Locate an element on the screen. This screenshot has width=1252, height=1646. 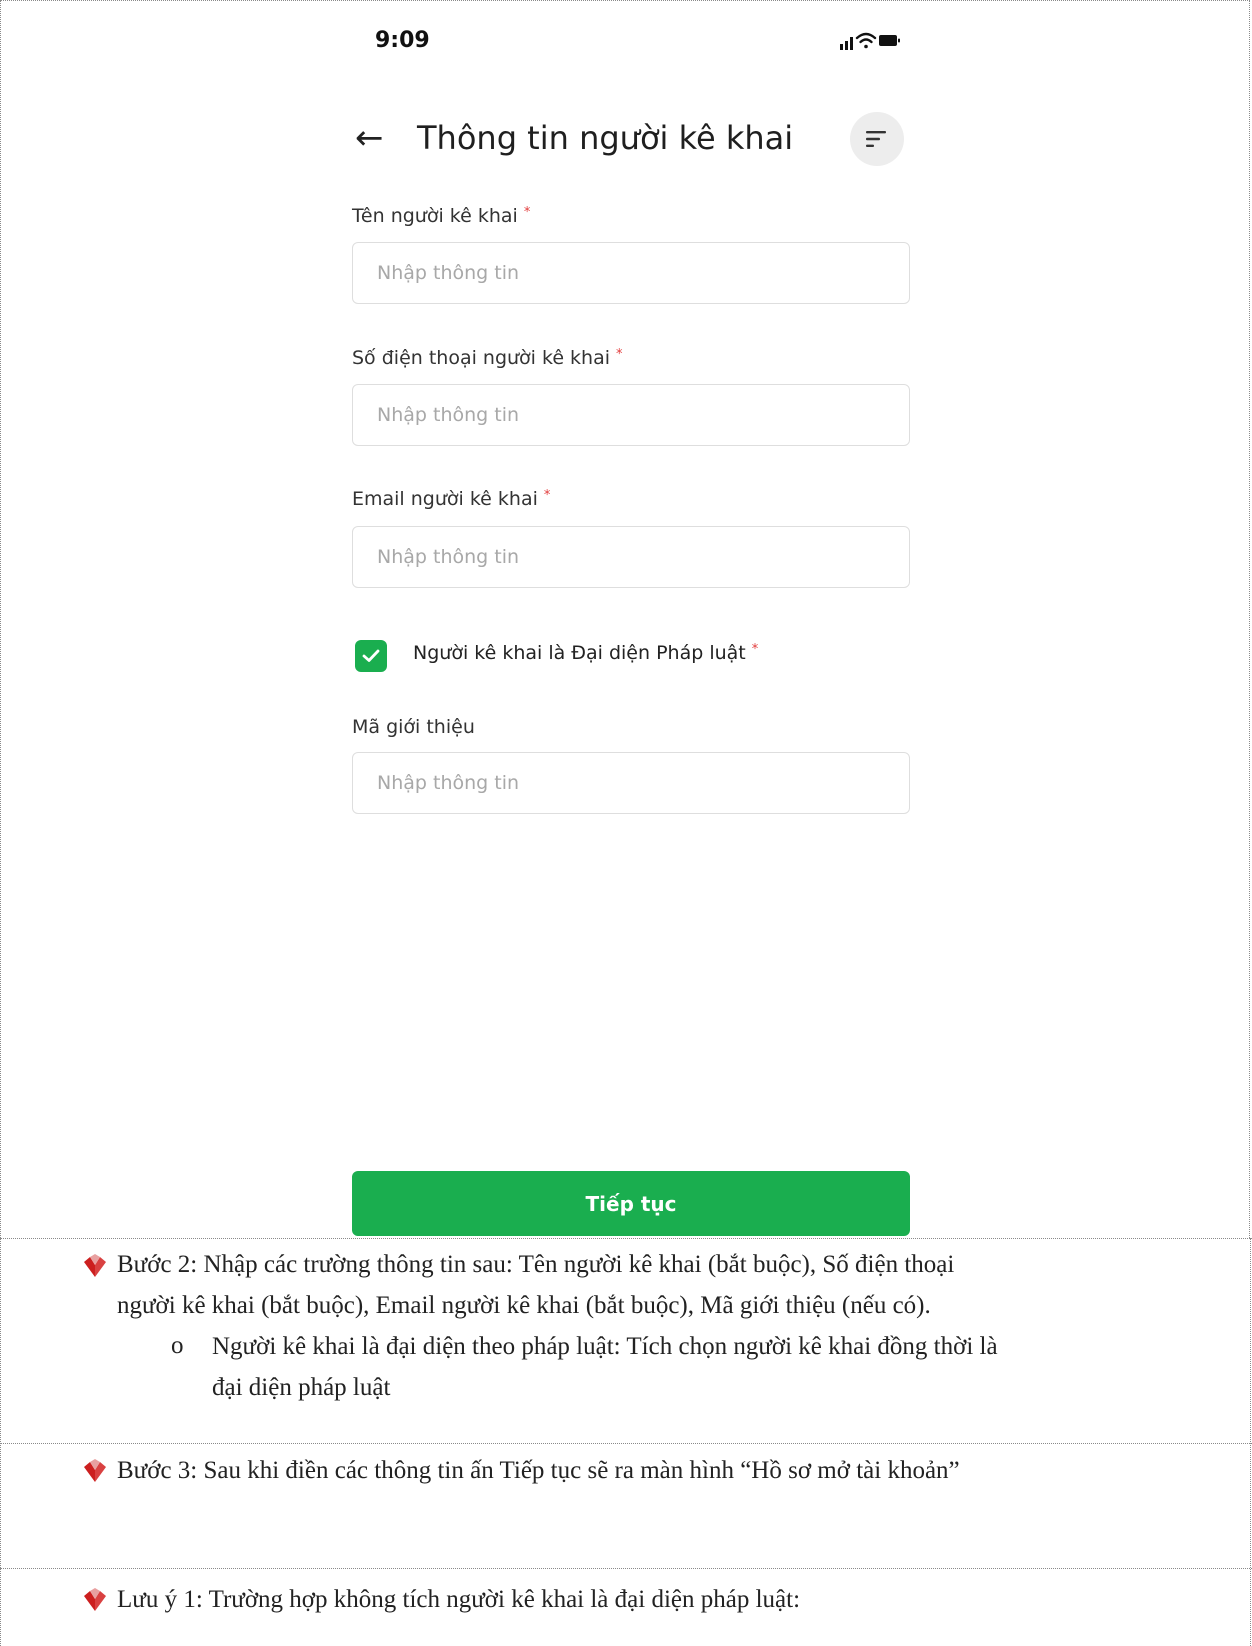
referral-field-label: Mã giới thiệu is located at coordinates (413, 727).